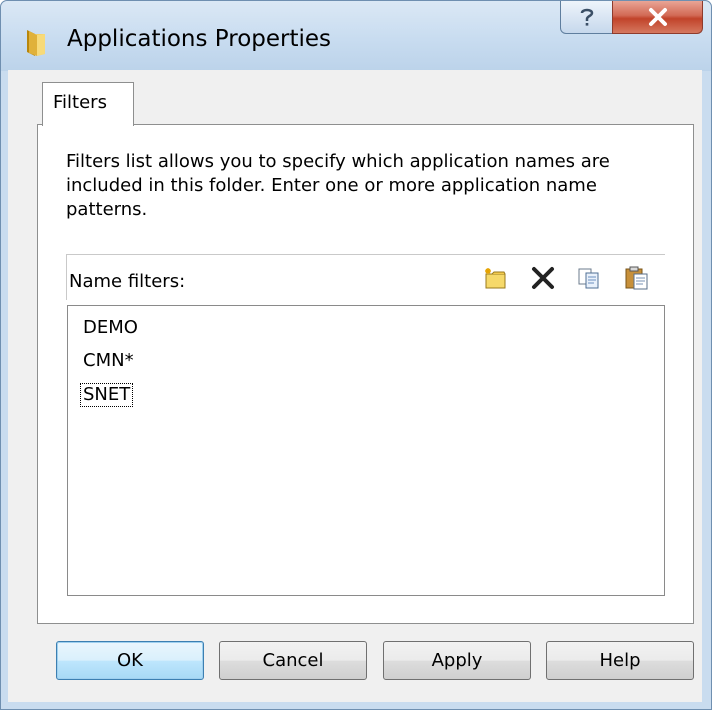  I want to click on apply-button: Apply, so click(457, 660).